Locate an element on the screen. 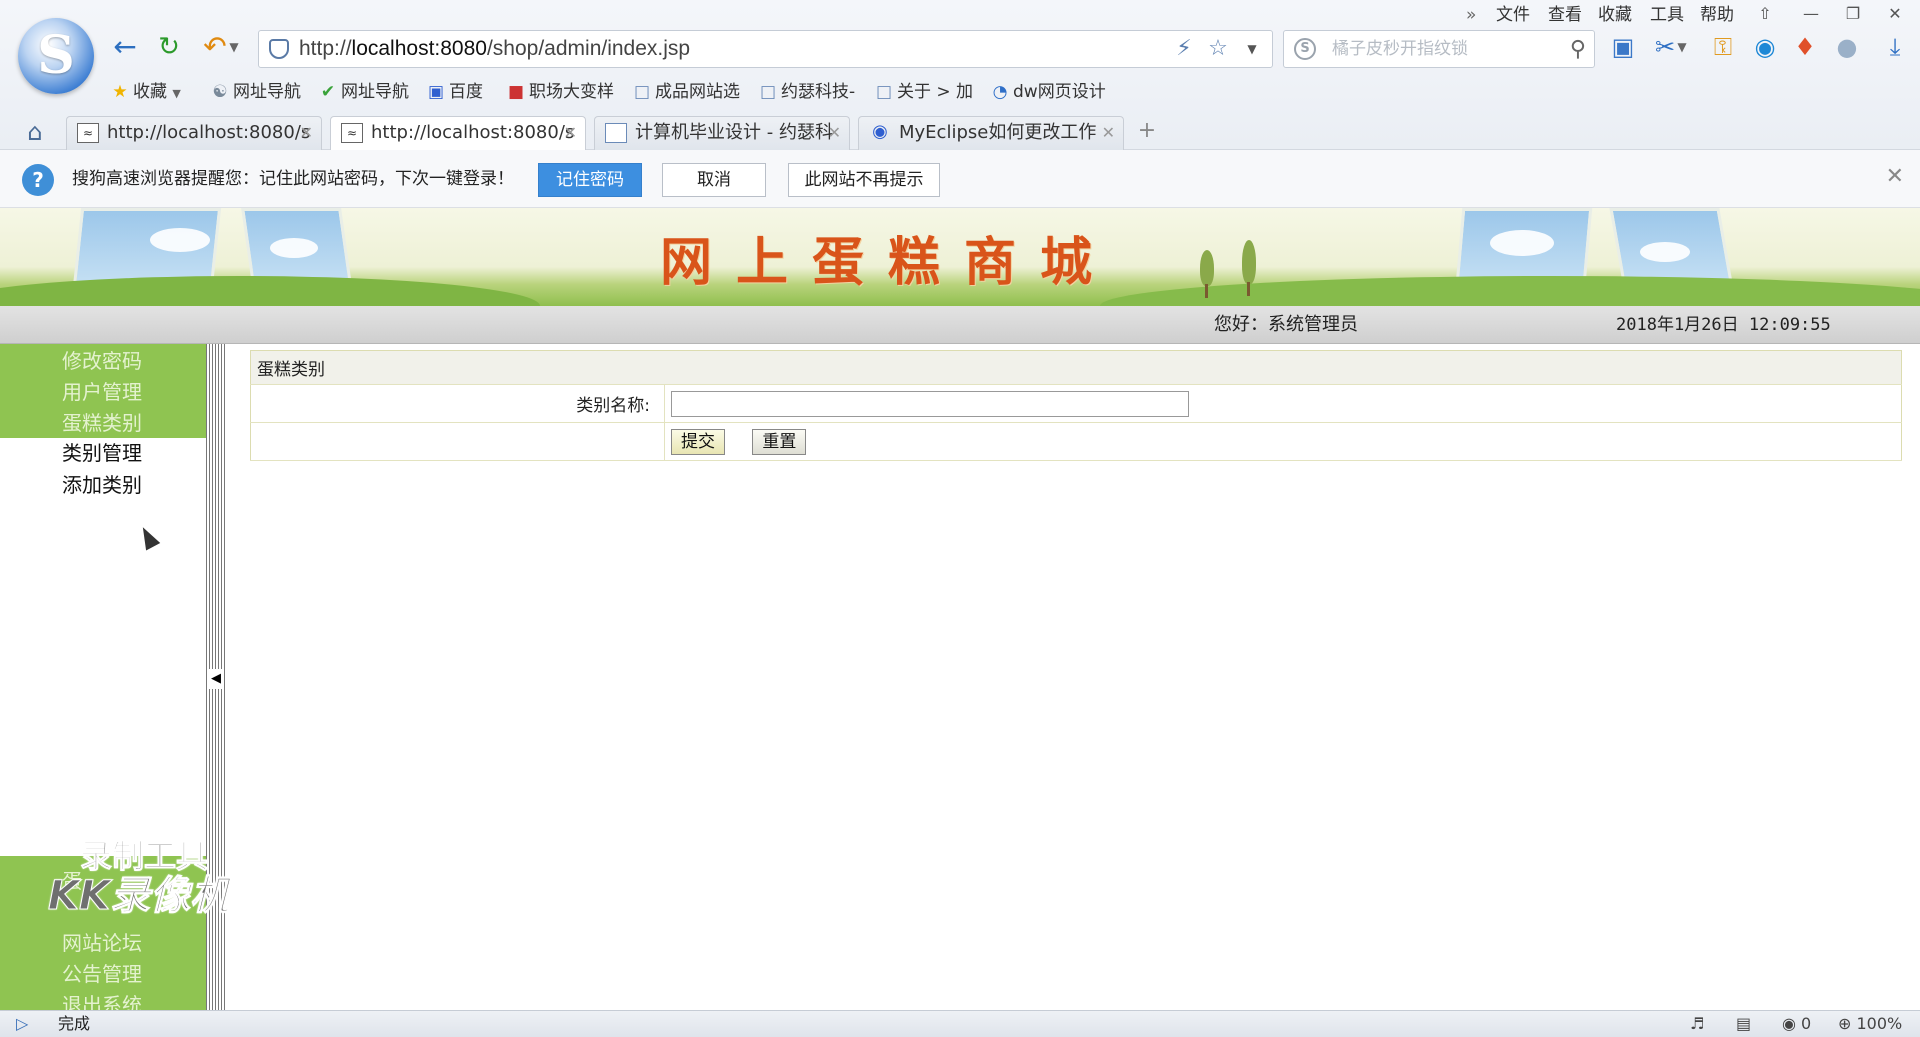 Image resolution: width=1920 pixels, height=1037 pixels. datetime-text: 2018年1月26日 12:09:55 is located at coordinates (1723, 325).